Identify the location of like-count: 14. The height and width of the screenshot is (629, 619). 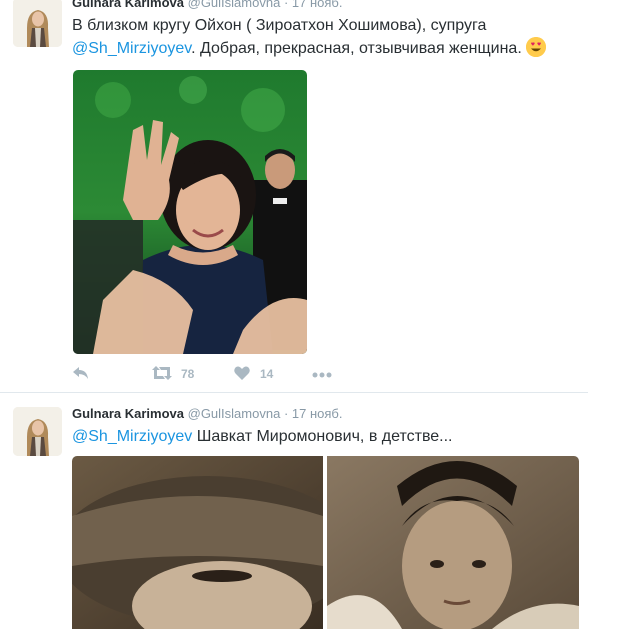
(267, 374).